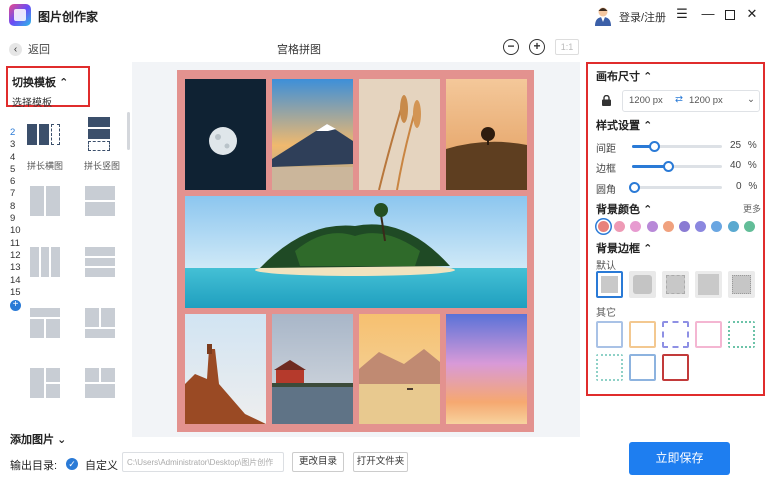 This screenshot has width=770, height=483. Describe the element at coordinates (17, 133) in the screenshot. I see `grid-count-item: 2` at that location.